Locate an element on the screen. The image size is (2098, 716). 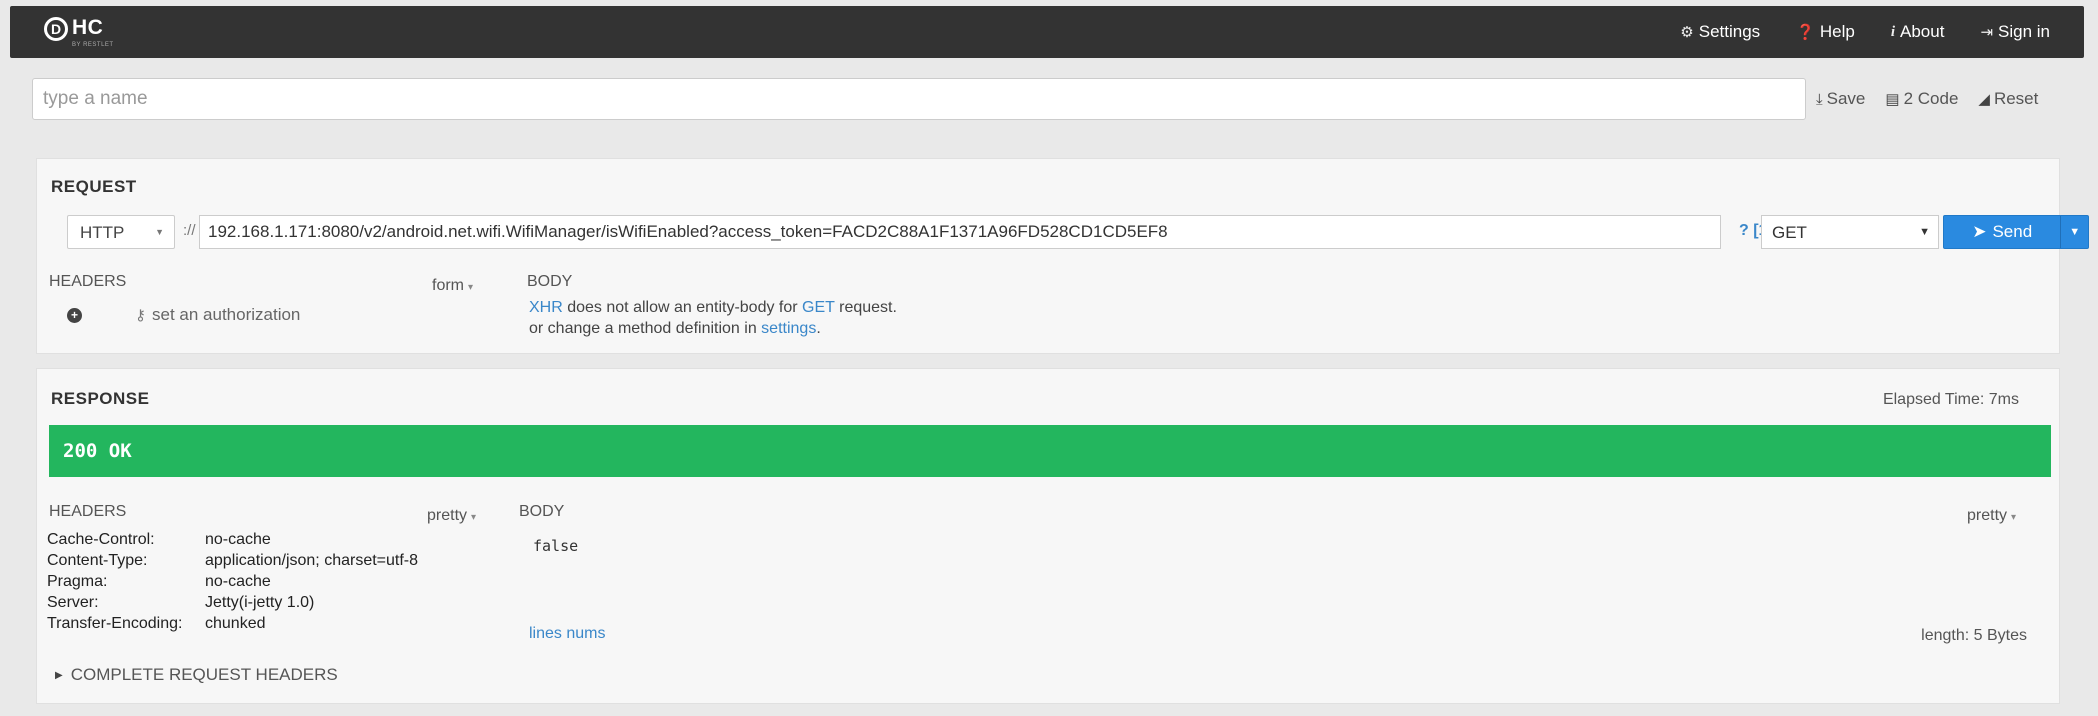
nav-signin: ⇥ Sign in is located at coordinates (2015, 32).